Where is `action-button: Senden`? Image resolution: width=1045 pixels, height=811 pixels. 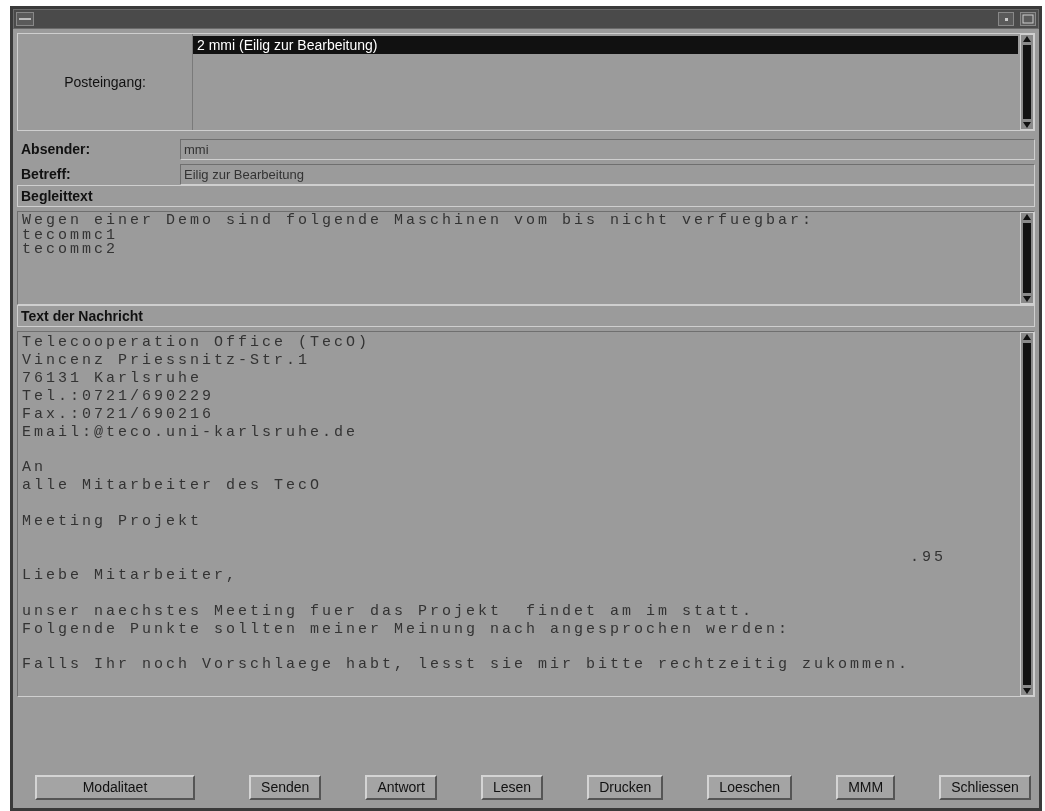 action-button: Senden is located at coordinates (285, 787).